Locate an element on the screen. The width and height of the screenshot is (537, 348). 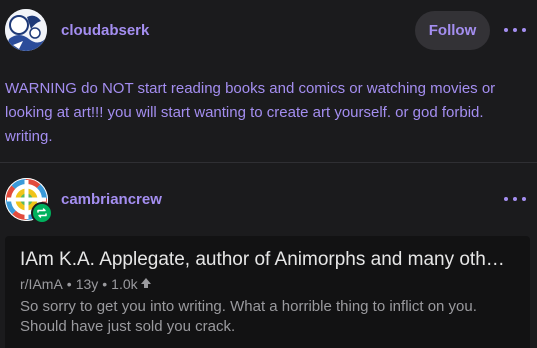
post-age: 13y is located at coordinates (87, 284).